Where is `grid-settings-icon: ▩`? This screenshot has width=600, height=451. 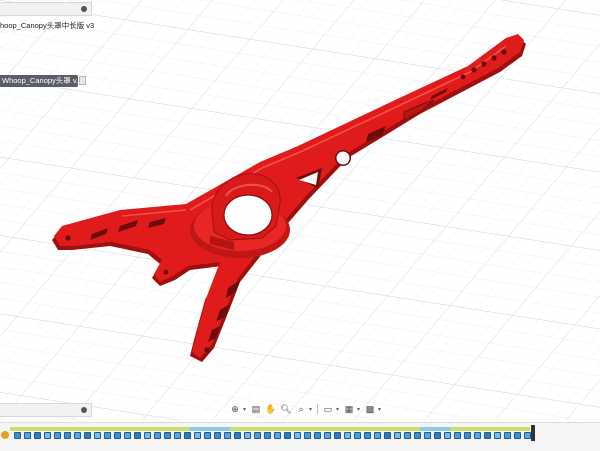 grid-settings-icon: ▩ is located at coordinates (370, 409).